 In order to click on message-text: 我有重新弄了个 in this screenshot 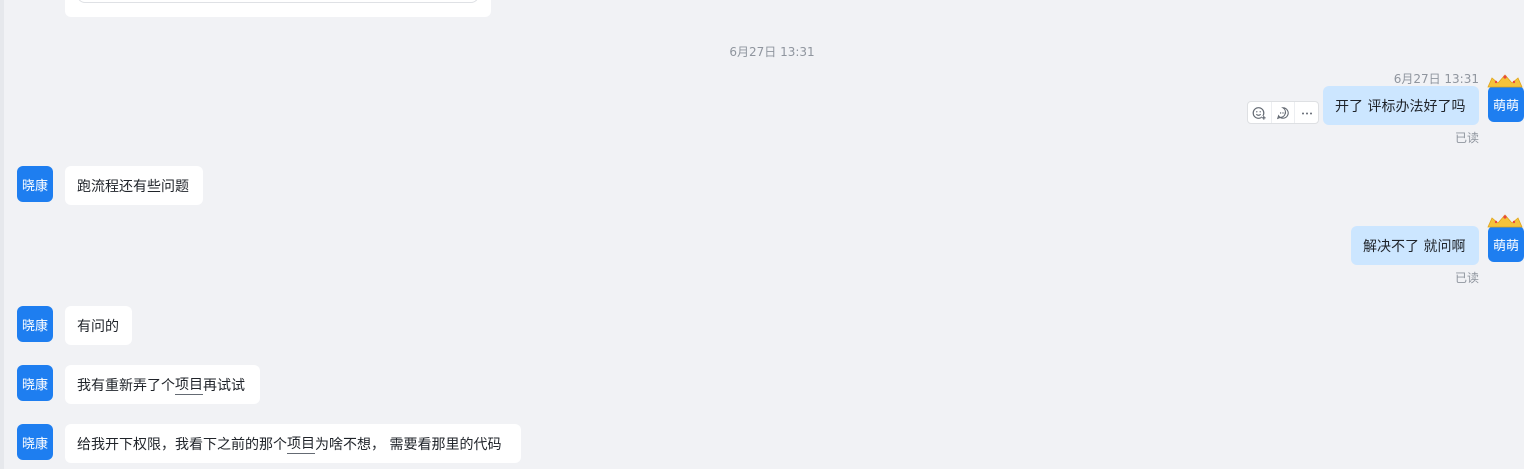, I will do `click(126, 385)`.